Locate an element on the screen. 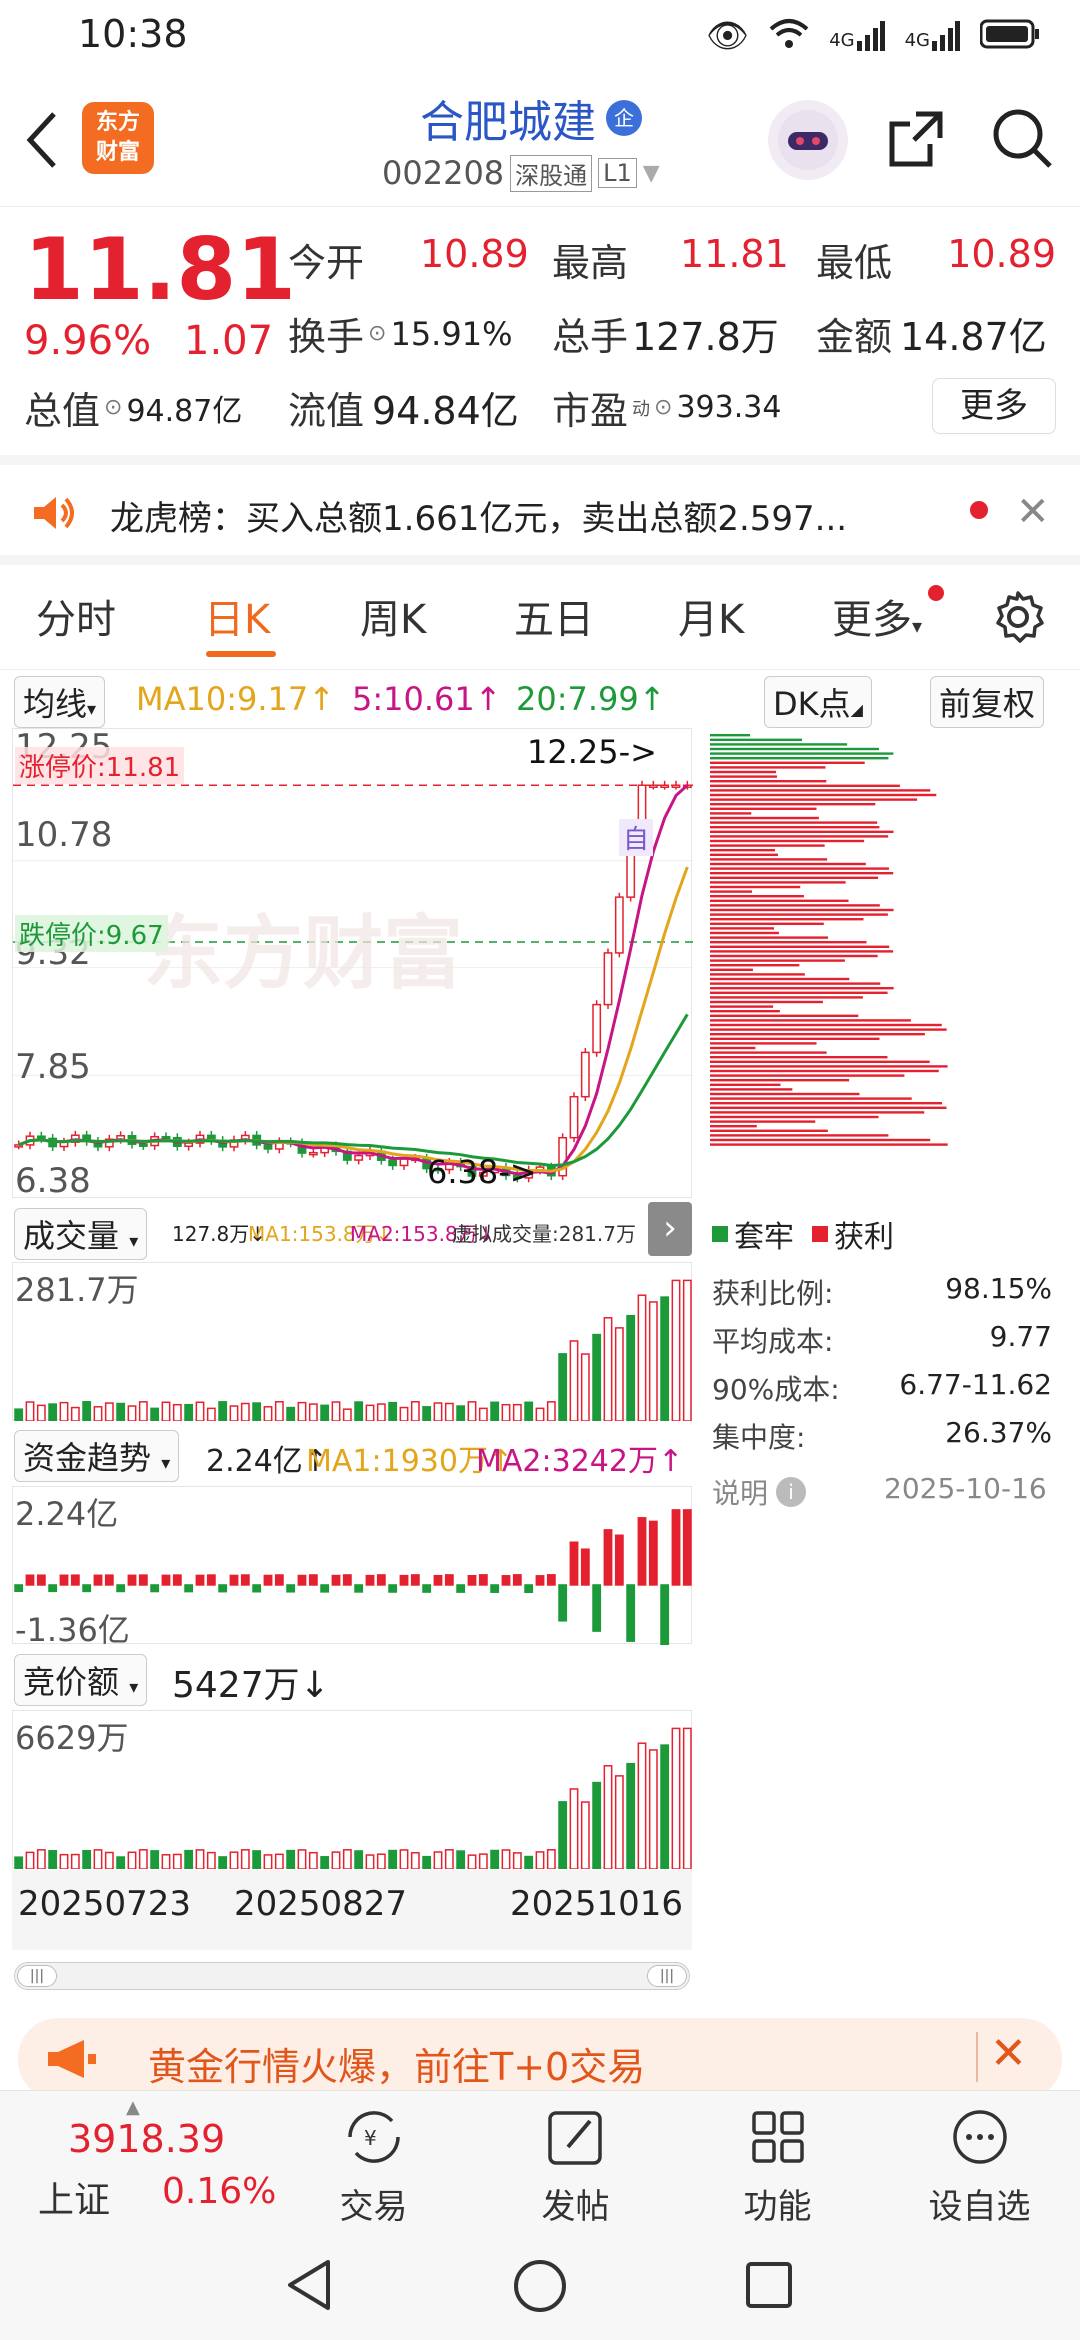  gear-icon is located at coordinates (1018, 619).